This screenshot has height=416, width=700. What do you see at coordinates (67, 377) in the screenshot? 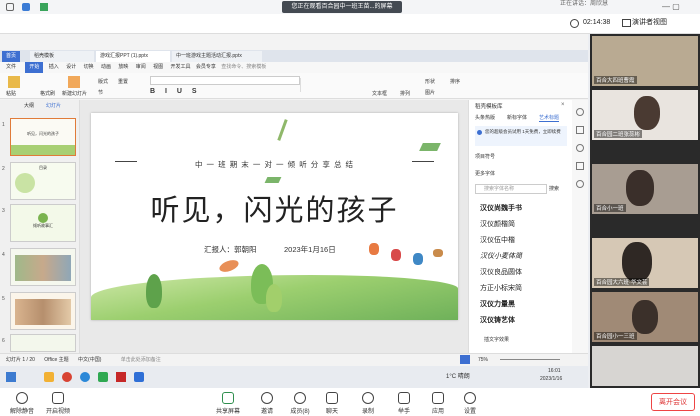
I see `browser-icon` at bounding box center [67, 377].